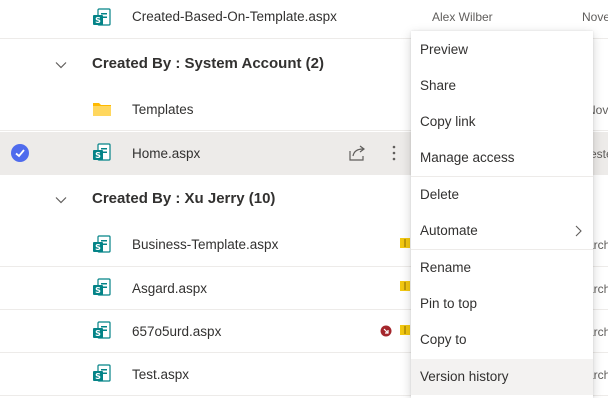 The width and height of the screenshot is (608, 398). Describe the element at coordinates (502, 122) in the screenshot. I see `menu-item-copy-link: Copy link` at that location.